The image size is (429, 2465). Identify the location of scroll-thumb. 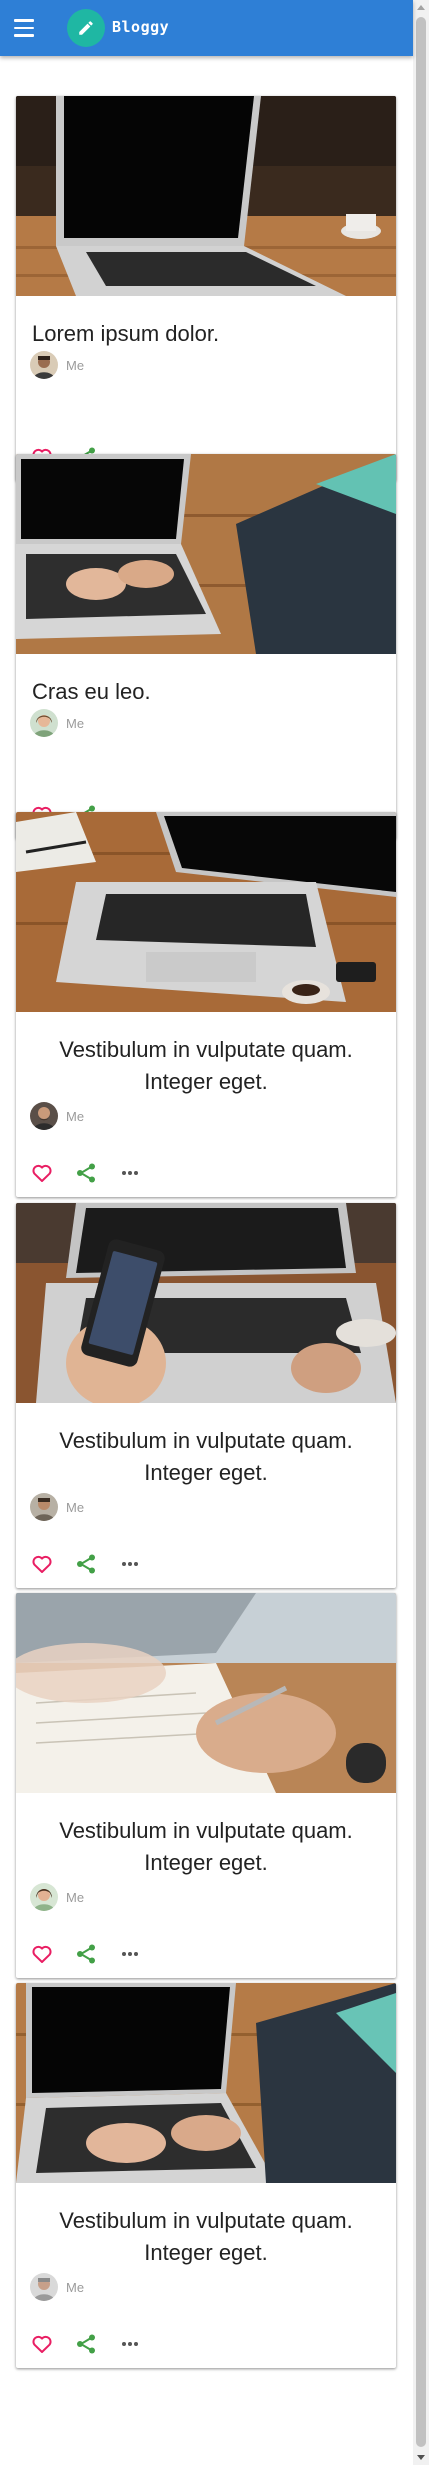
(421, 1232).